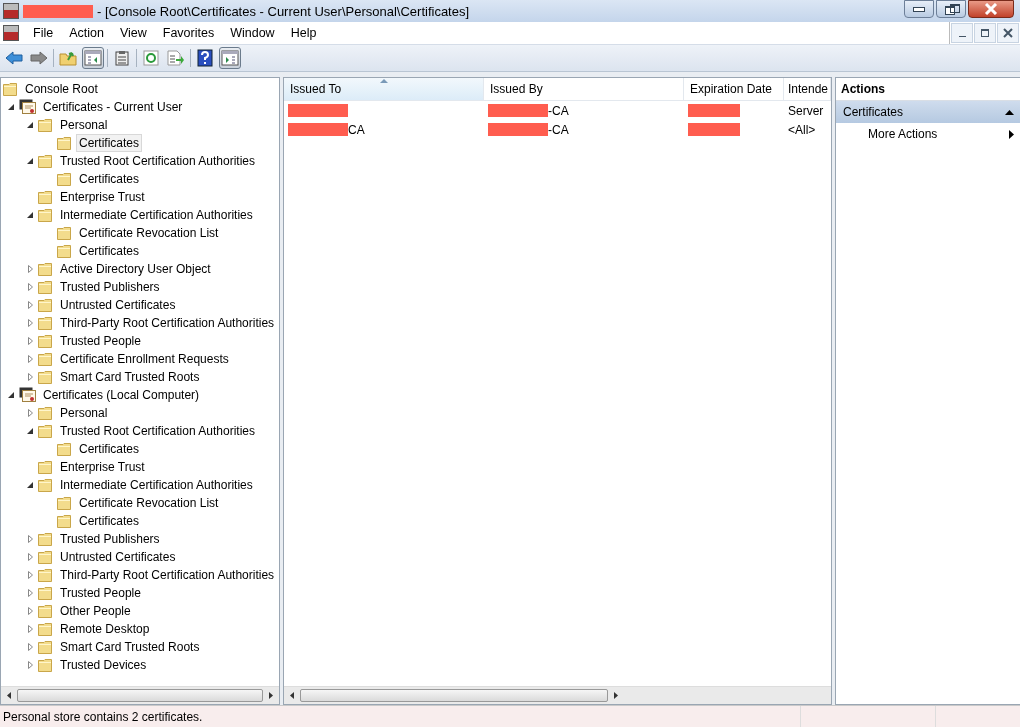  Describe the element at coordinates (121, 395) in the screenshot. I see `tree-item: Certificates (Local Computer)` at that location.